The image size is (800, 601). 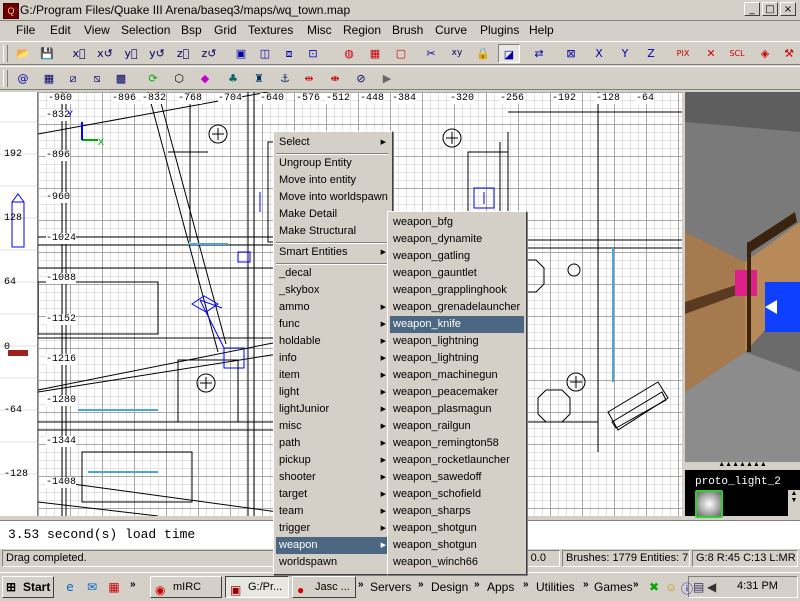 What do you see at coordinates (555, 587) in the screenshot?
I see `toolbar-utilities: Utilities` at bounding box center [555, 587].